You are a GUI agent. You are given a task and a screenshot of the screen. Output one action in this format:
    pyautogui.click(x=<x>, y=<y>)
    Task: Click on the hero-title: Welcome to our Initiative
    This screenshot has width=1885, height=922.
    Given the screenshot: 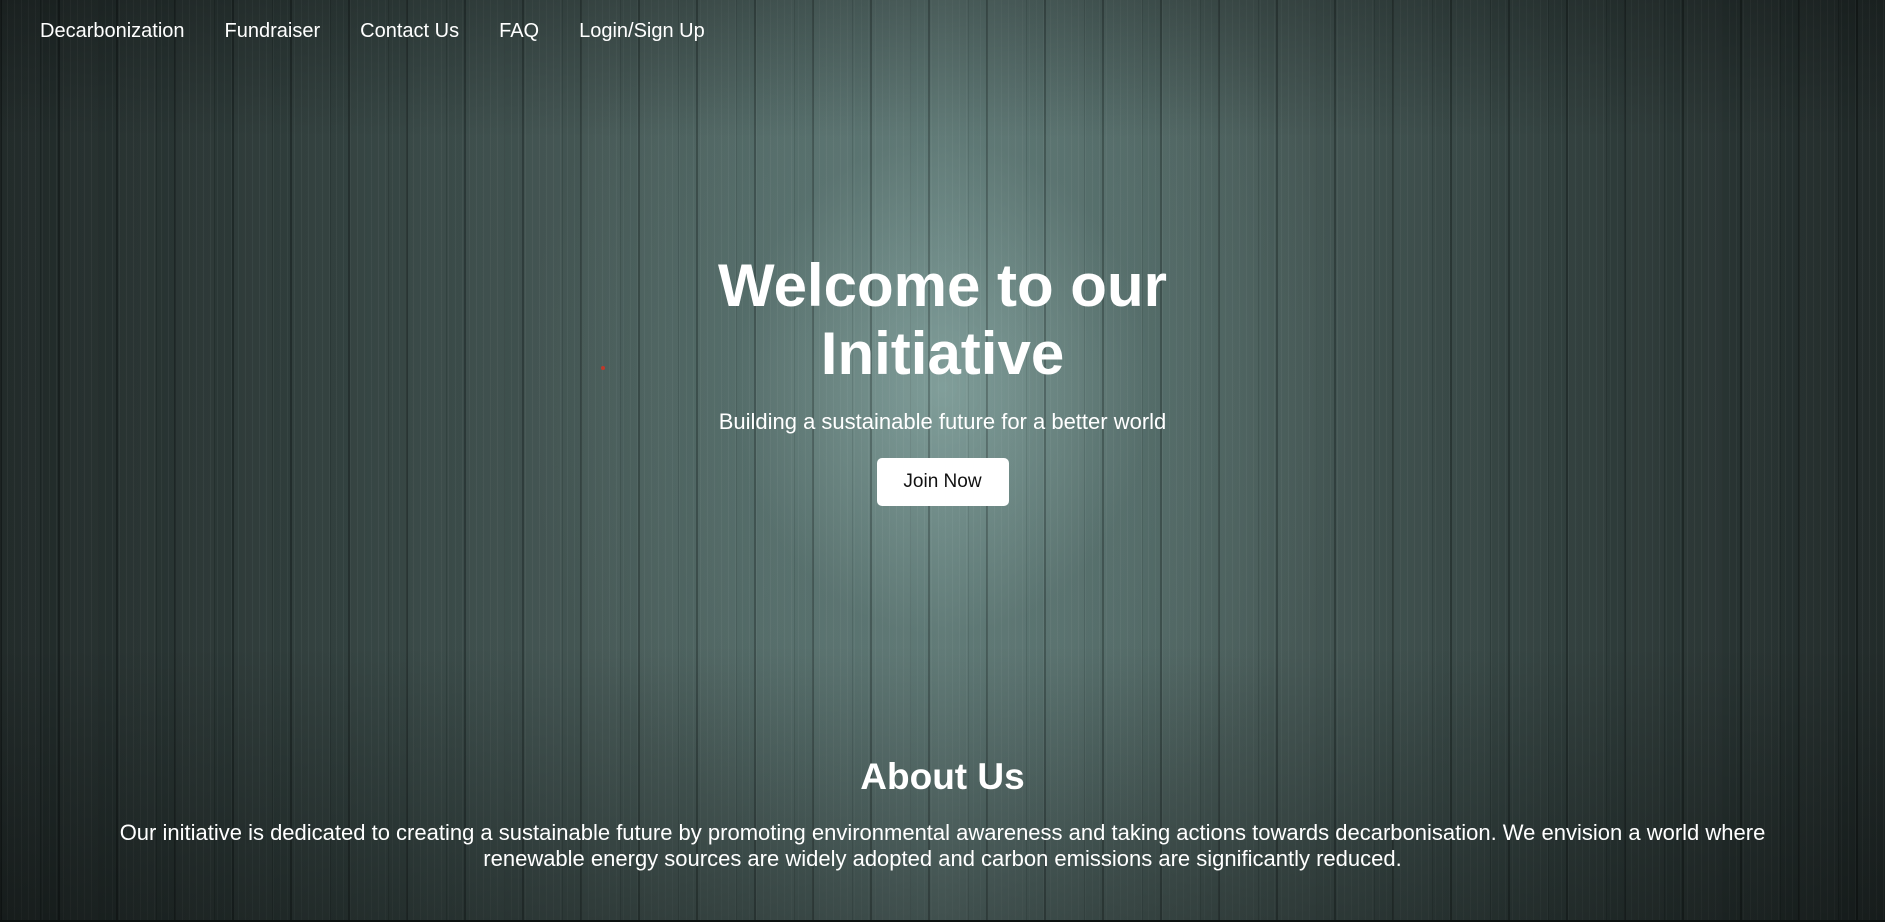 What is the action you would take?
    pyautogui.click(x=942, y=319)
    